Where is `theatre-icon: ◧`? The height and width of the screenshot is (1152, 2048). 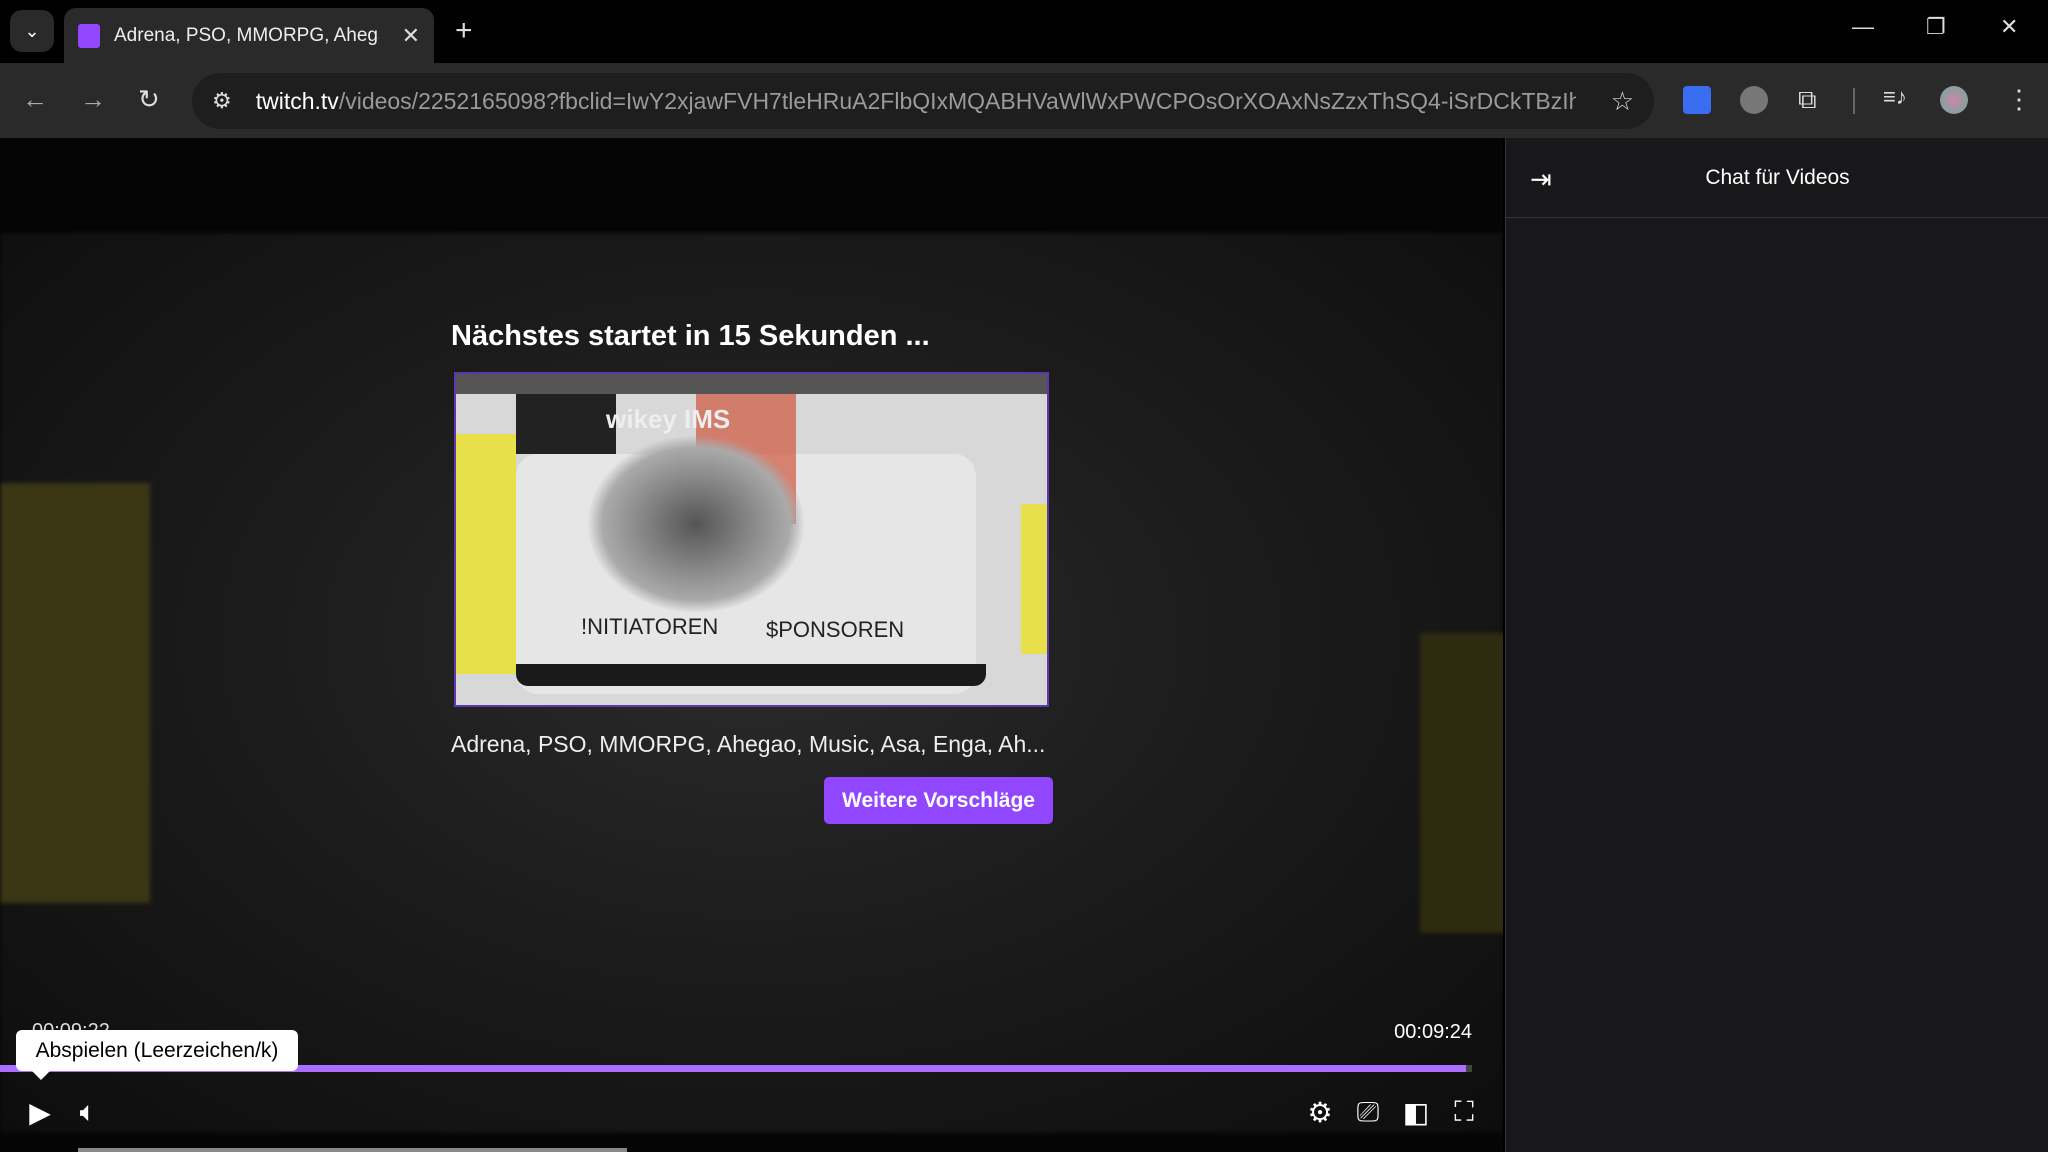 theatre-icon: ◧ is located at coordinates (1416, 1112).